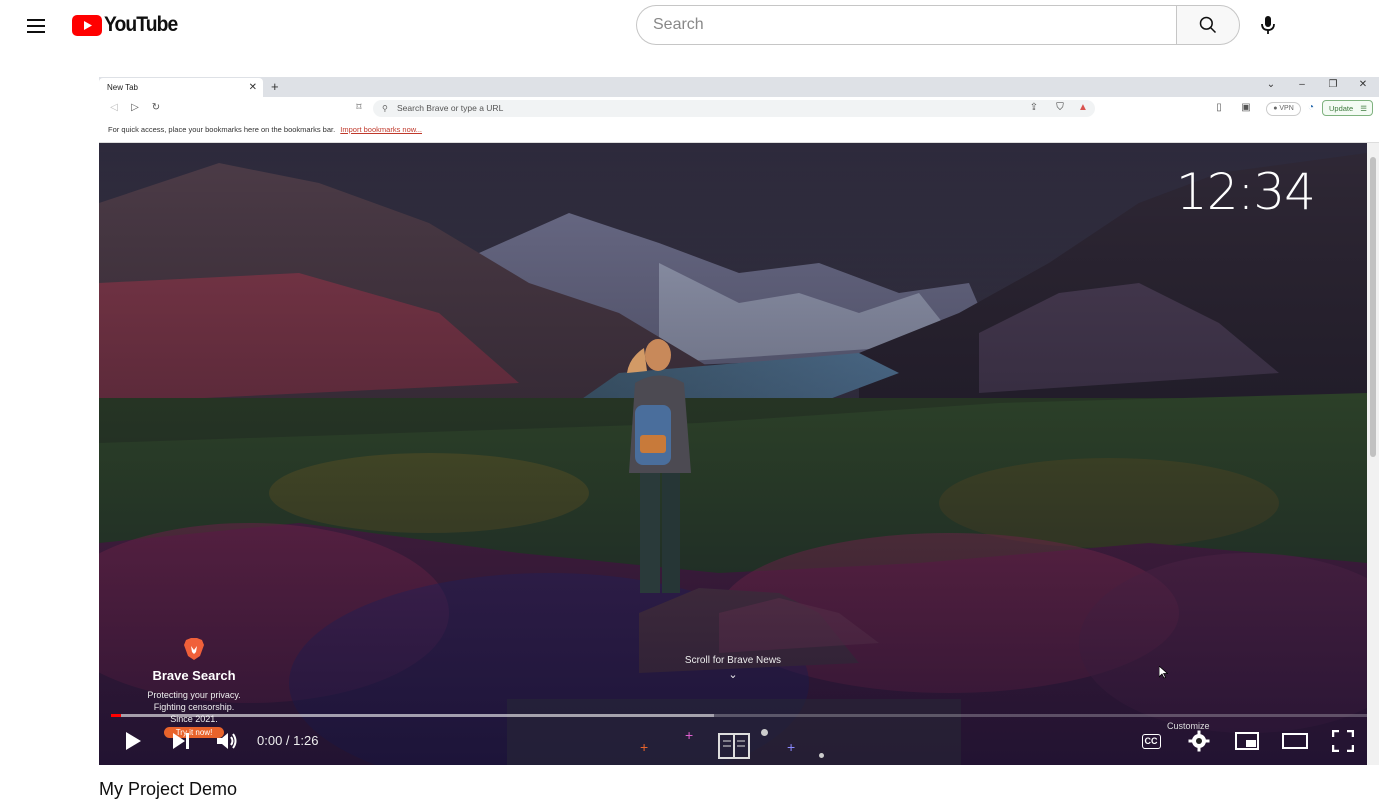 This screenshot has width=1400, height=805. Describe the element at coordinates (87, 25) in the screenshot. I see `youtube-play-logo-icon` at that location.